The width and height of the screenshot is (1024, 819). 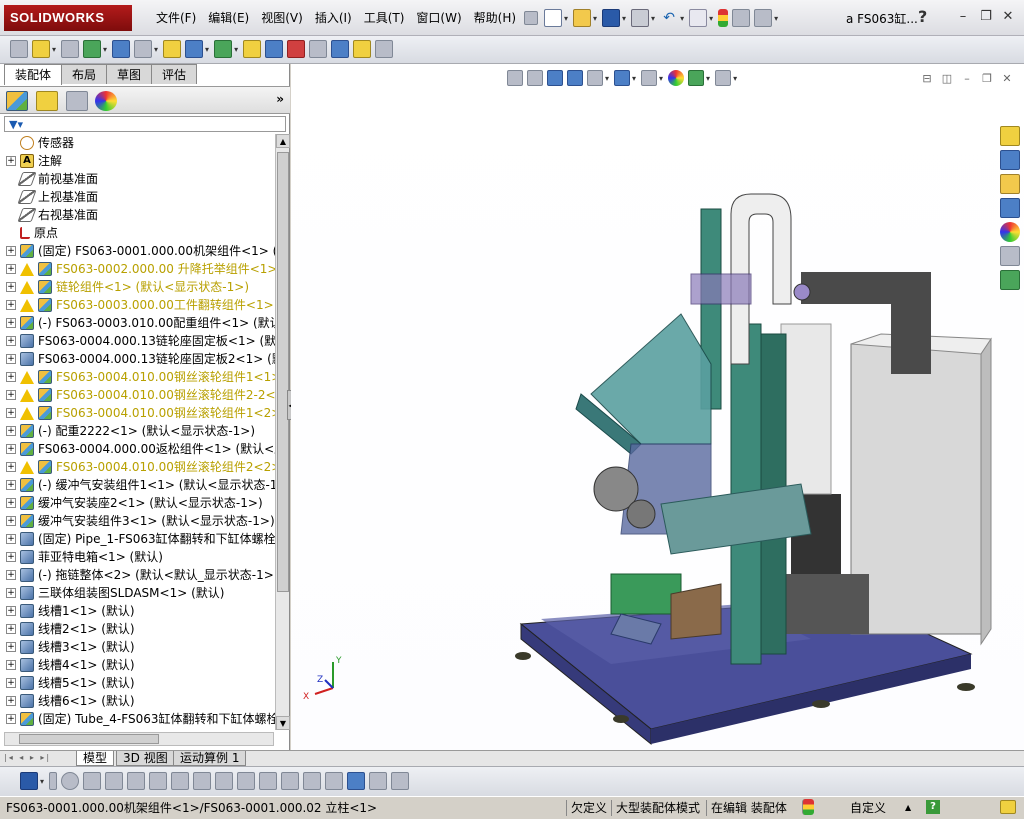 I want to click on tab-evaluate: 评估, so click(x=174, y=74).